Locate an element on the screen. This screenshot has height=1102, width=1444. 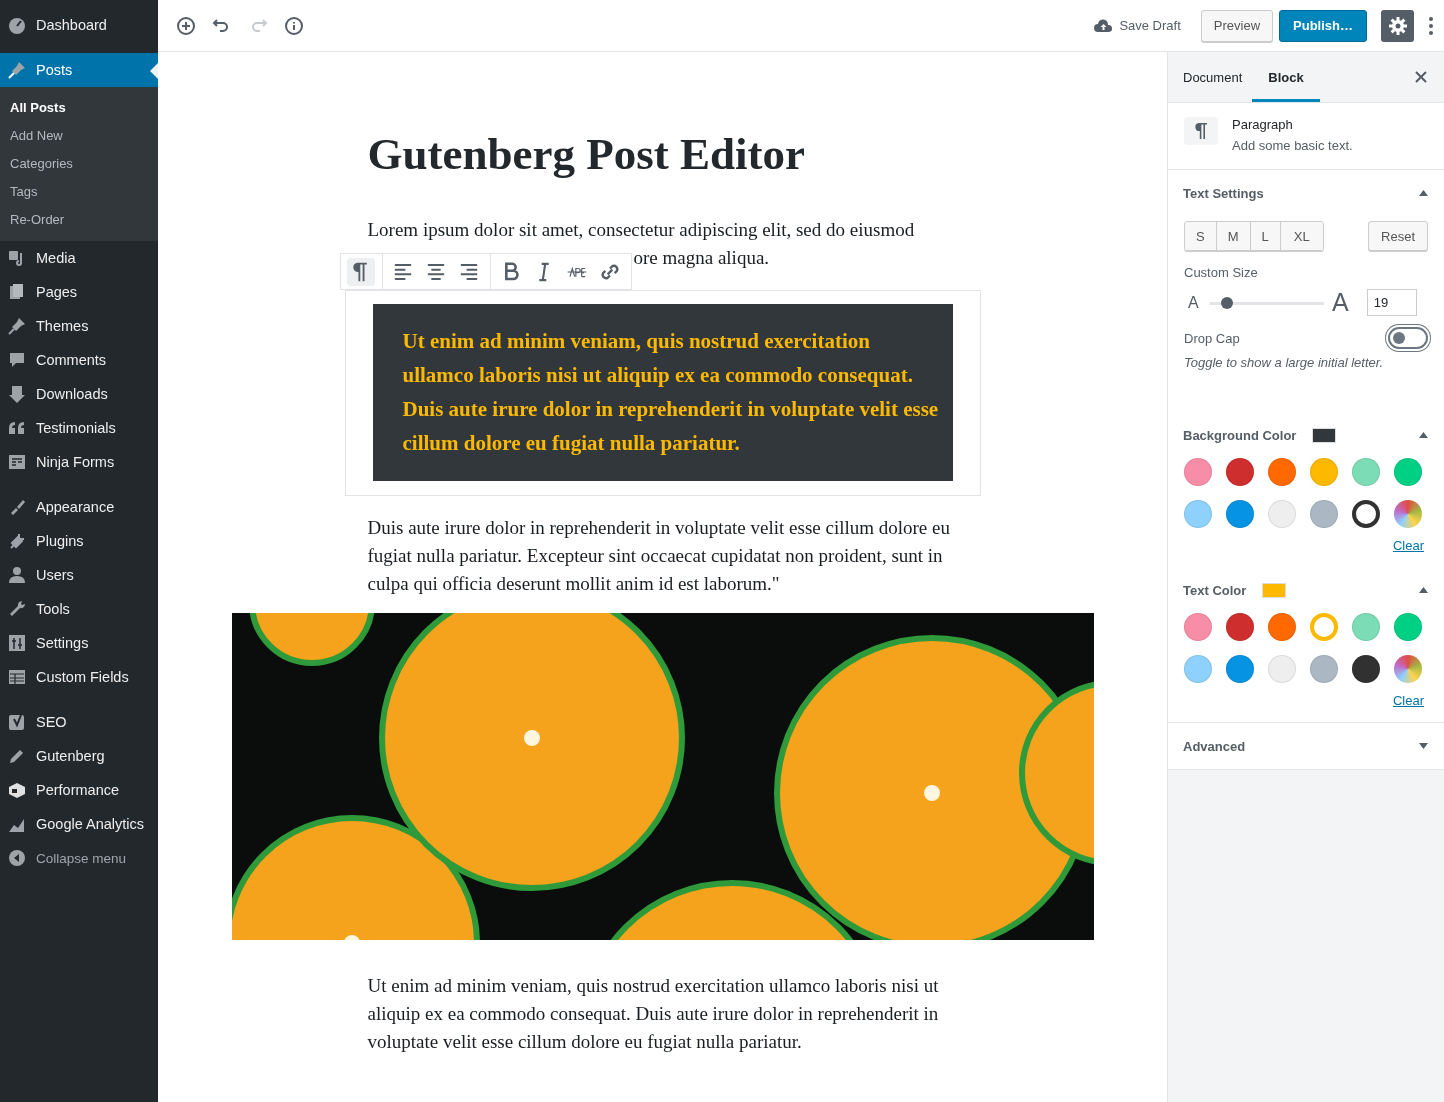
collapse-menu-button: Collapse menu is located at coordinates (79, 858).